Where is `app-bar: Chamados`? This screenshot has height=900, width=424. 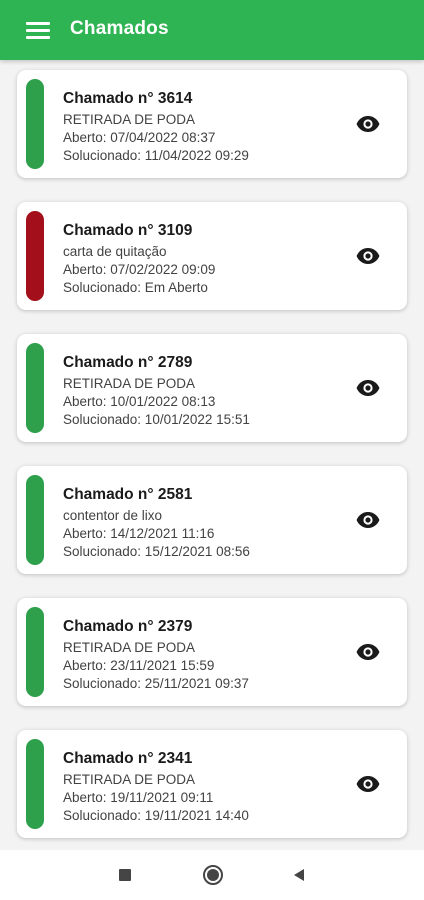 app-bar: Chamados is located at coordinates (212, 30).